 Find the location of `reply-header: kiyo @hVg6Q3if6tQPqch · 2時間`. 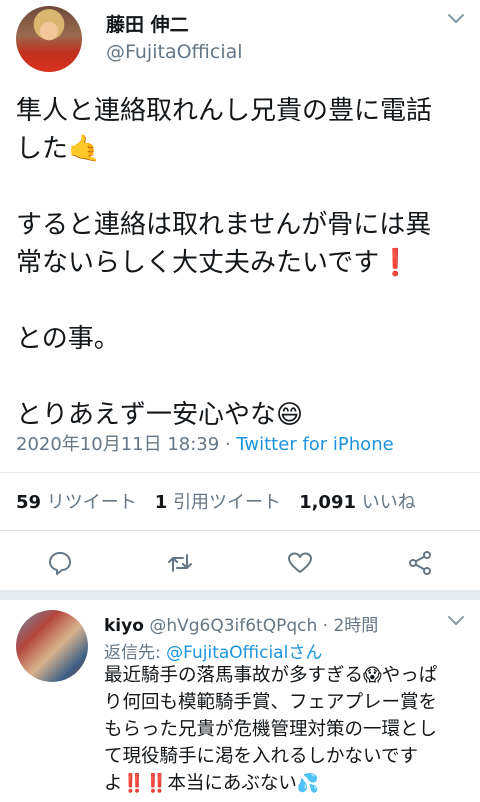

reply-header: kiyo @hVg6Q3if6tQPqch · 2時間 is located at coordinates (241, 626).